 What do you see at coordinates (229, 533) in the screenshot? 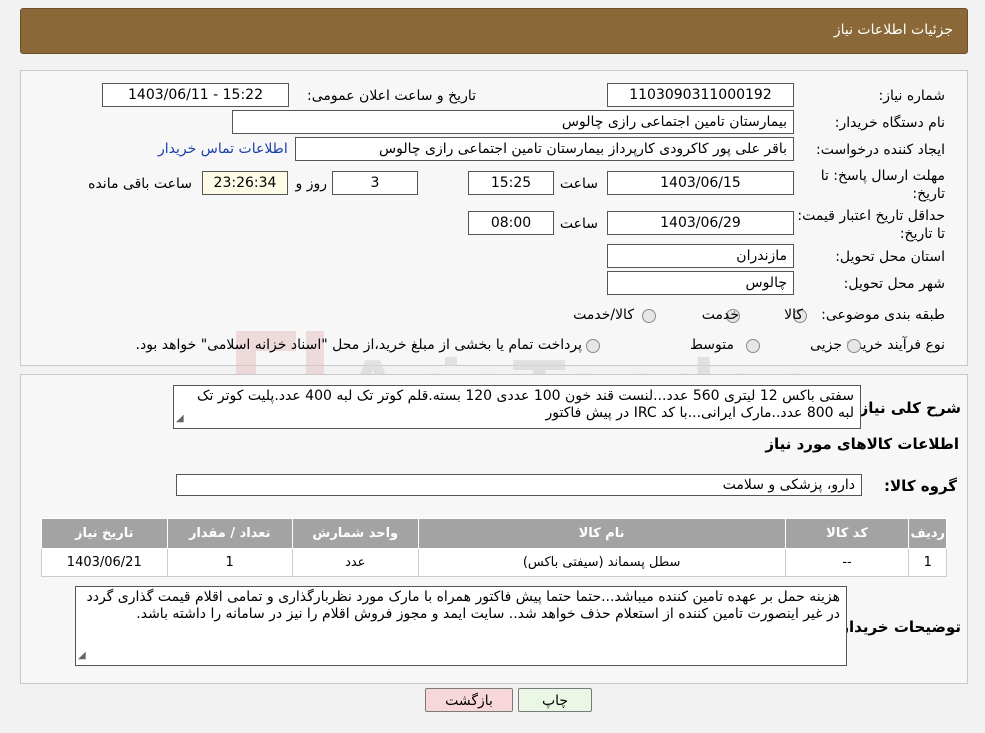
I see `col-quantity: تعداد / مقدار` at bounding box center [229, 533].